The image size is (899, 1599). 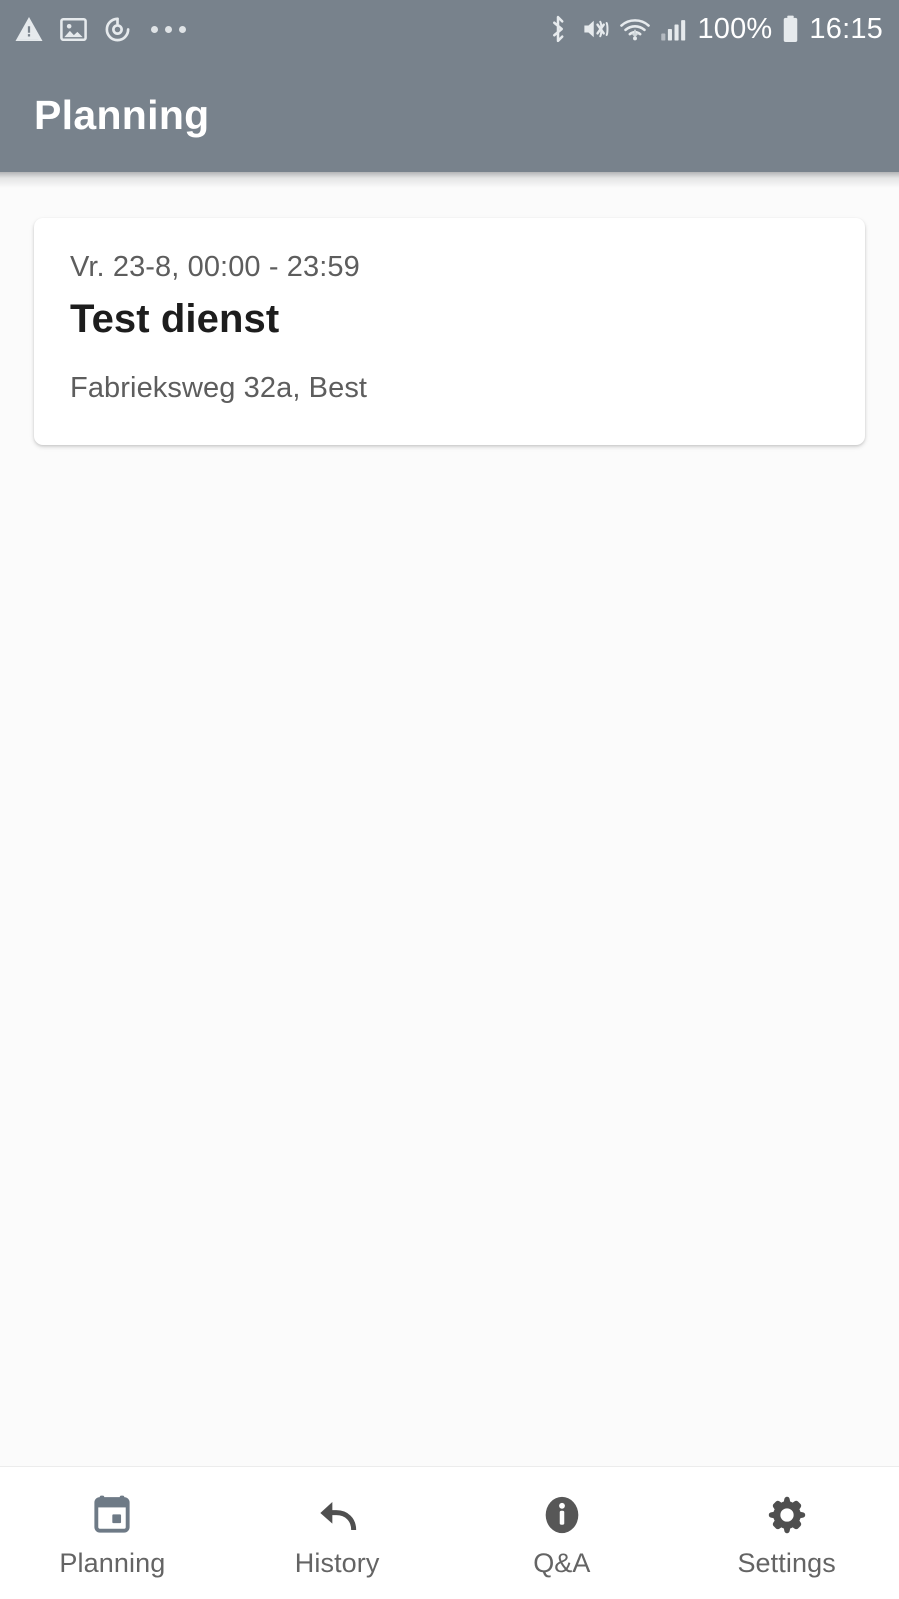 What do you see at coordinates (112, 1515) in the screenshot?
I see `calendar-icon` at bounding box center [112, 1515].